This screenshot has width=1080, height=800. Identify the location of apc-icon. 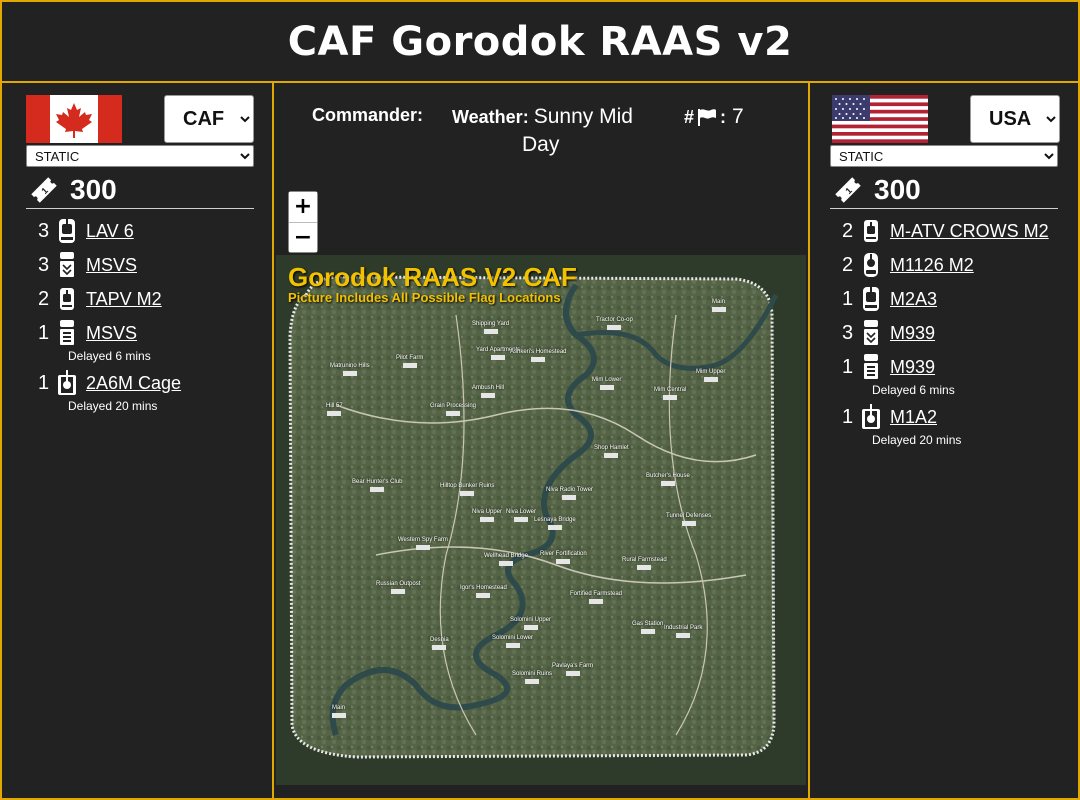
(871, 265).